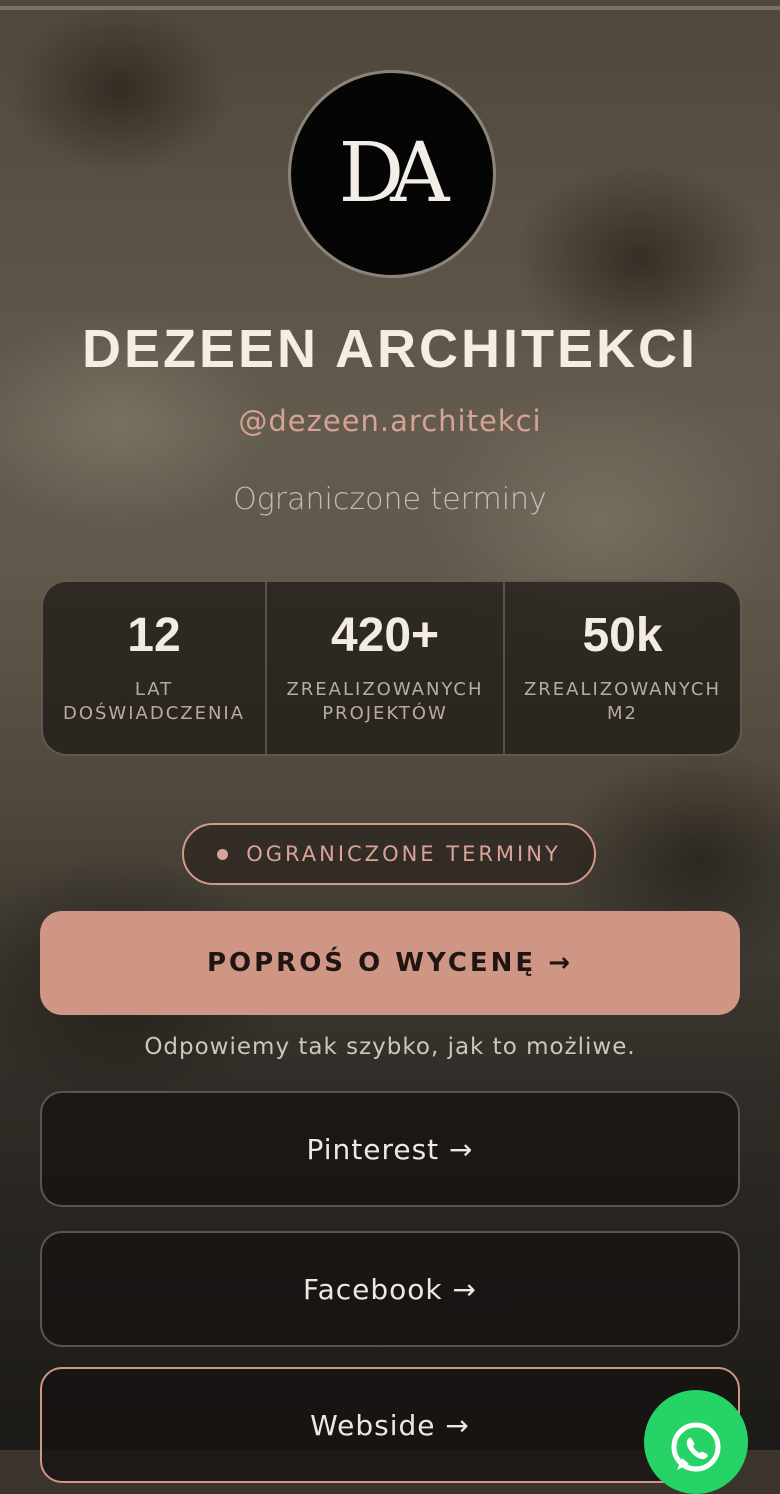 The image size is (780, 1494). Describe the element at coordinates (390, 1047) in the screenshot. I see `response-note: Odpowiemy tak szybko, jak to możliwe.` at that location.